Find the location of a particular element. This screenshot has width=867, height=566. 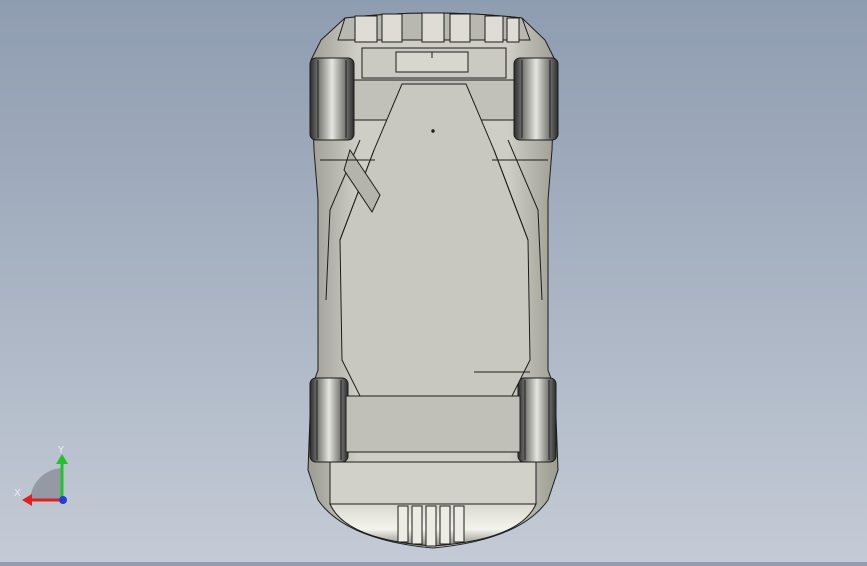

z-axis-icon is located at coordinates (63, 500).